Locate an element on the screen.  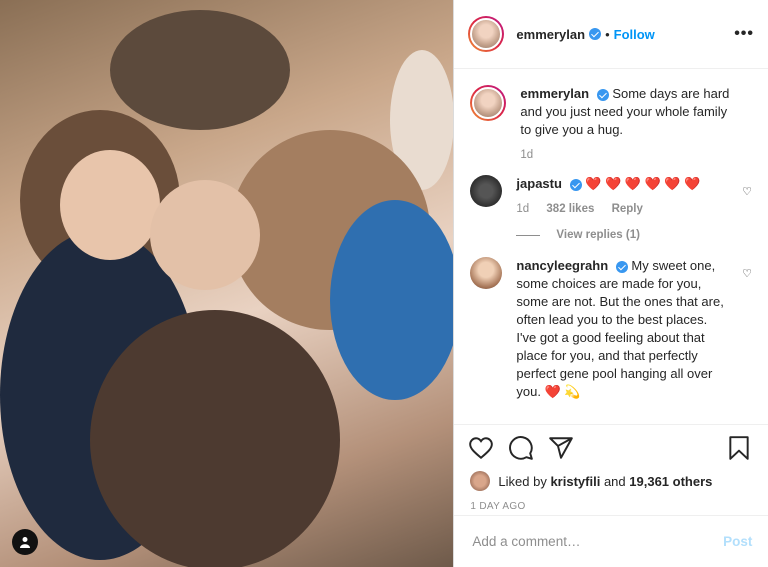
liker-username: kristyfili is located at coordinates (575, 481).